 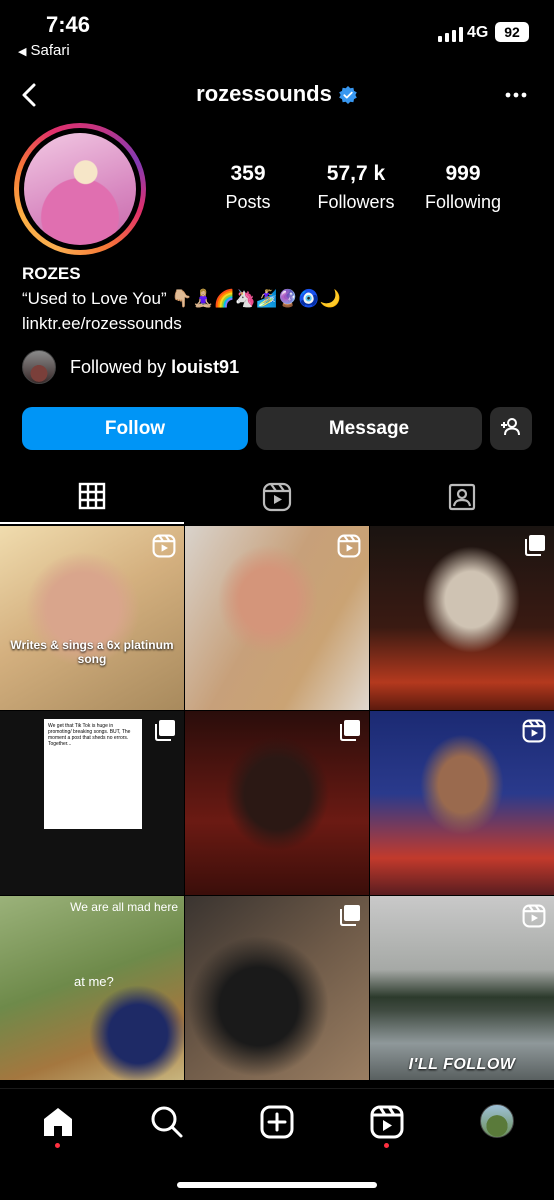 I want to click on more-horizontal-icon, so click(x=516, y=95).